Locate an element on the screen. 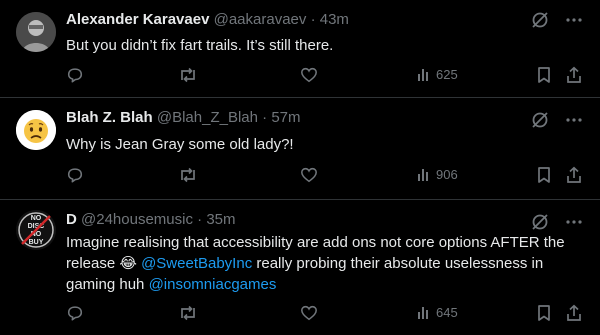 This screenshot has height=335, width=600. tweet-actions: 906 is located at coordinates (325, 176).